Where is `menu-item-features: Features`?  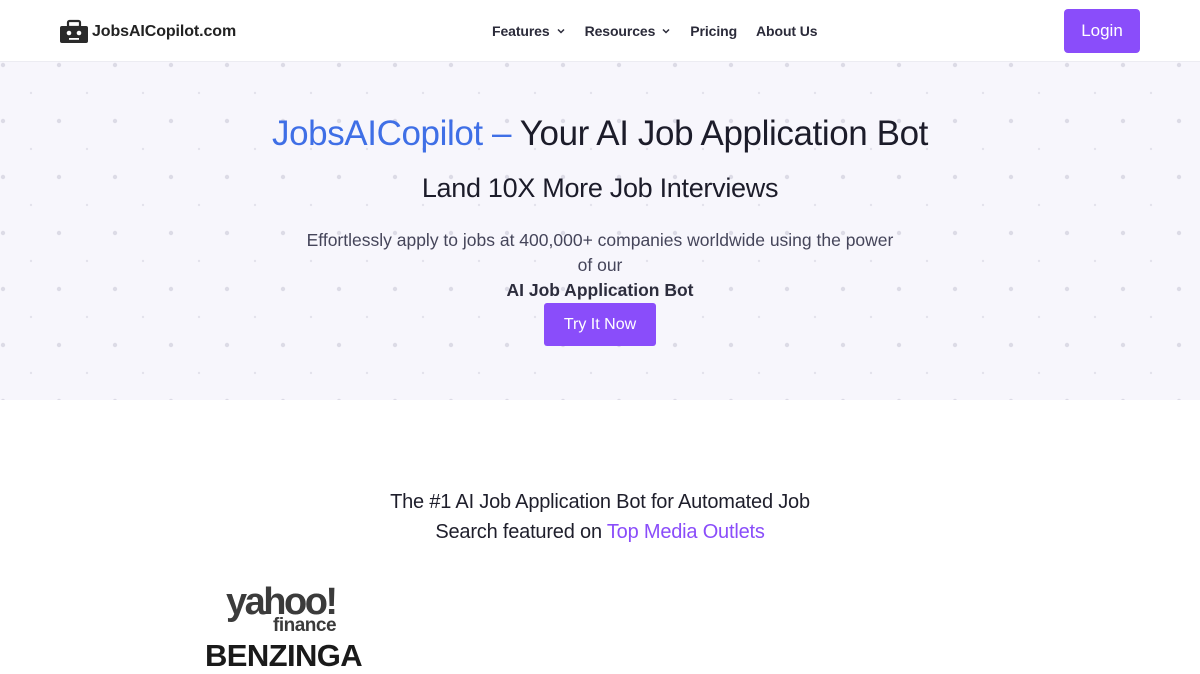 menu-item-features: Features is located at coordinates (529, 31).